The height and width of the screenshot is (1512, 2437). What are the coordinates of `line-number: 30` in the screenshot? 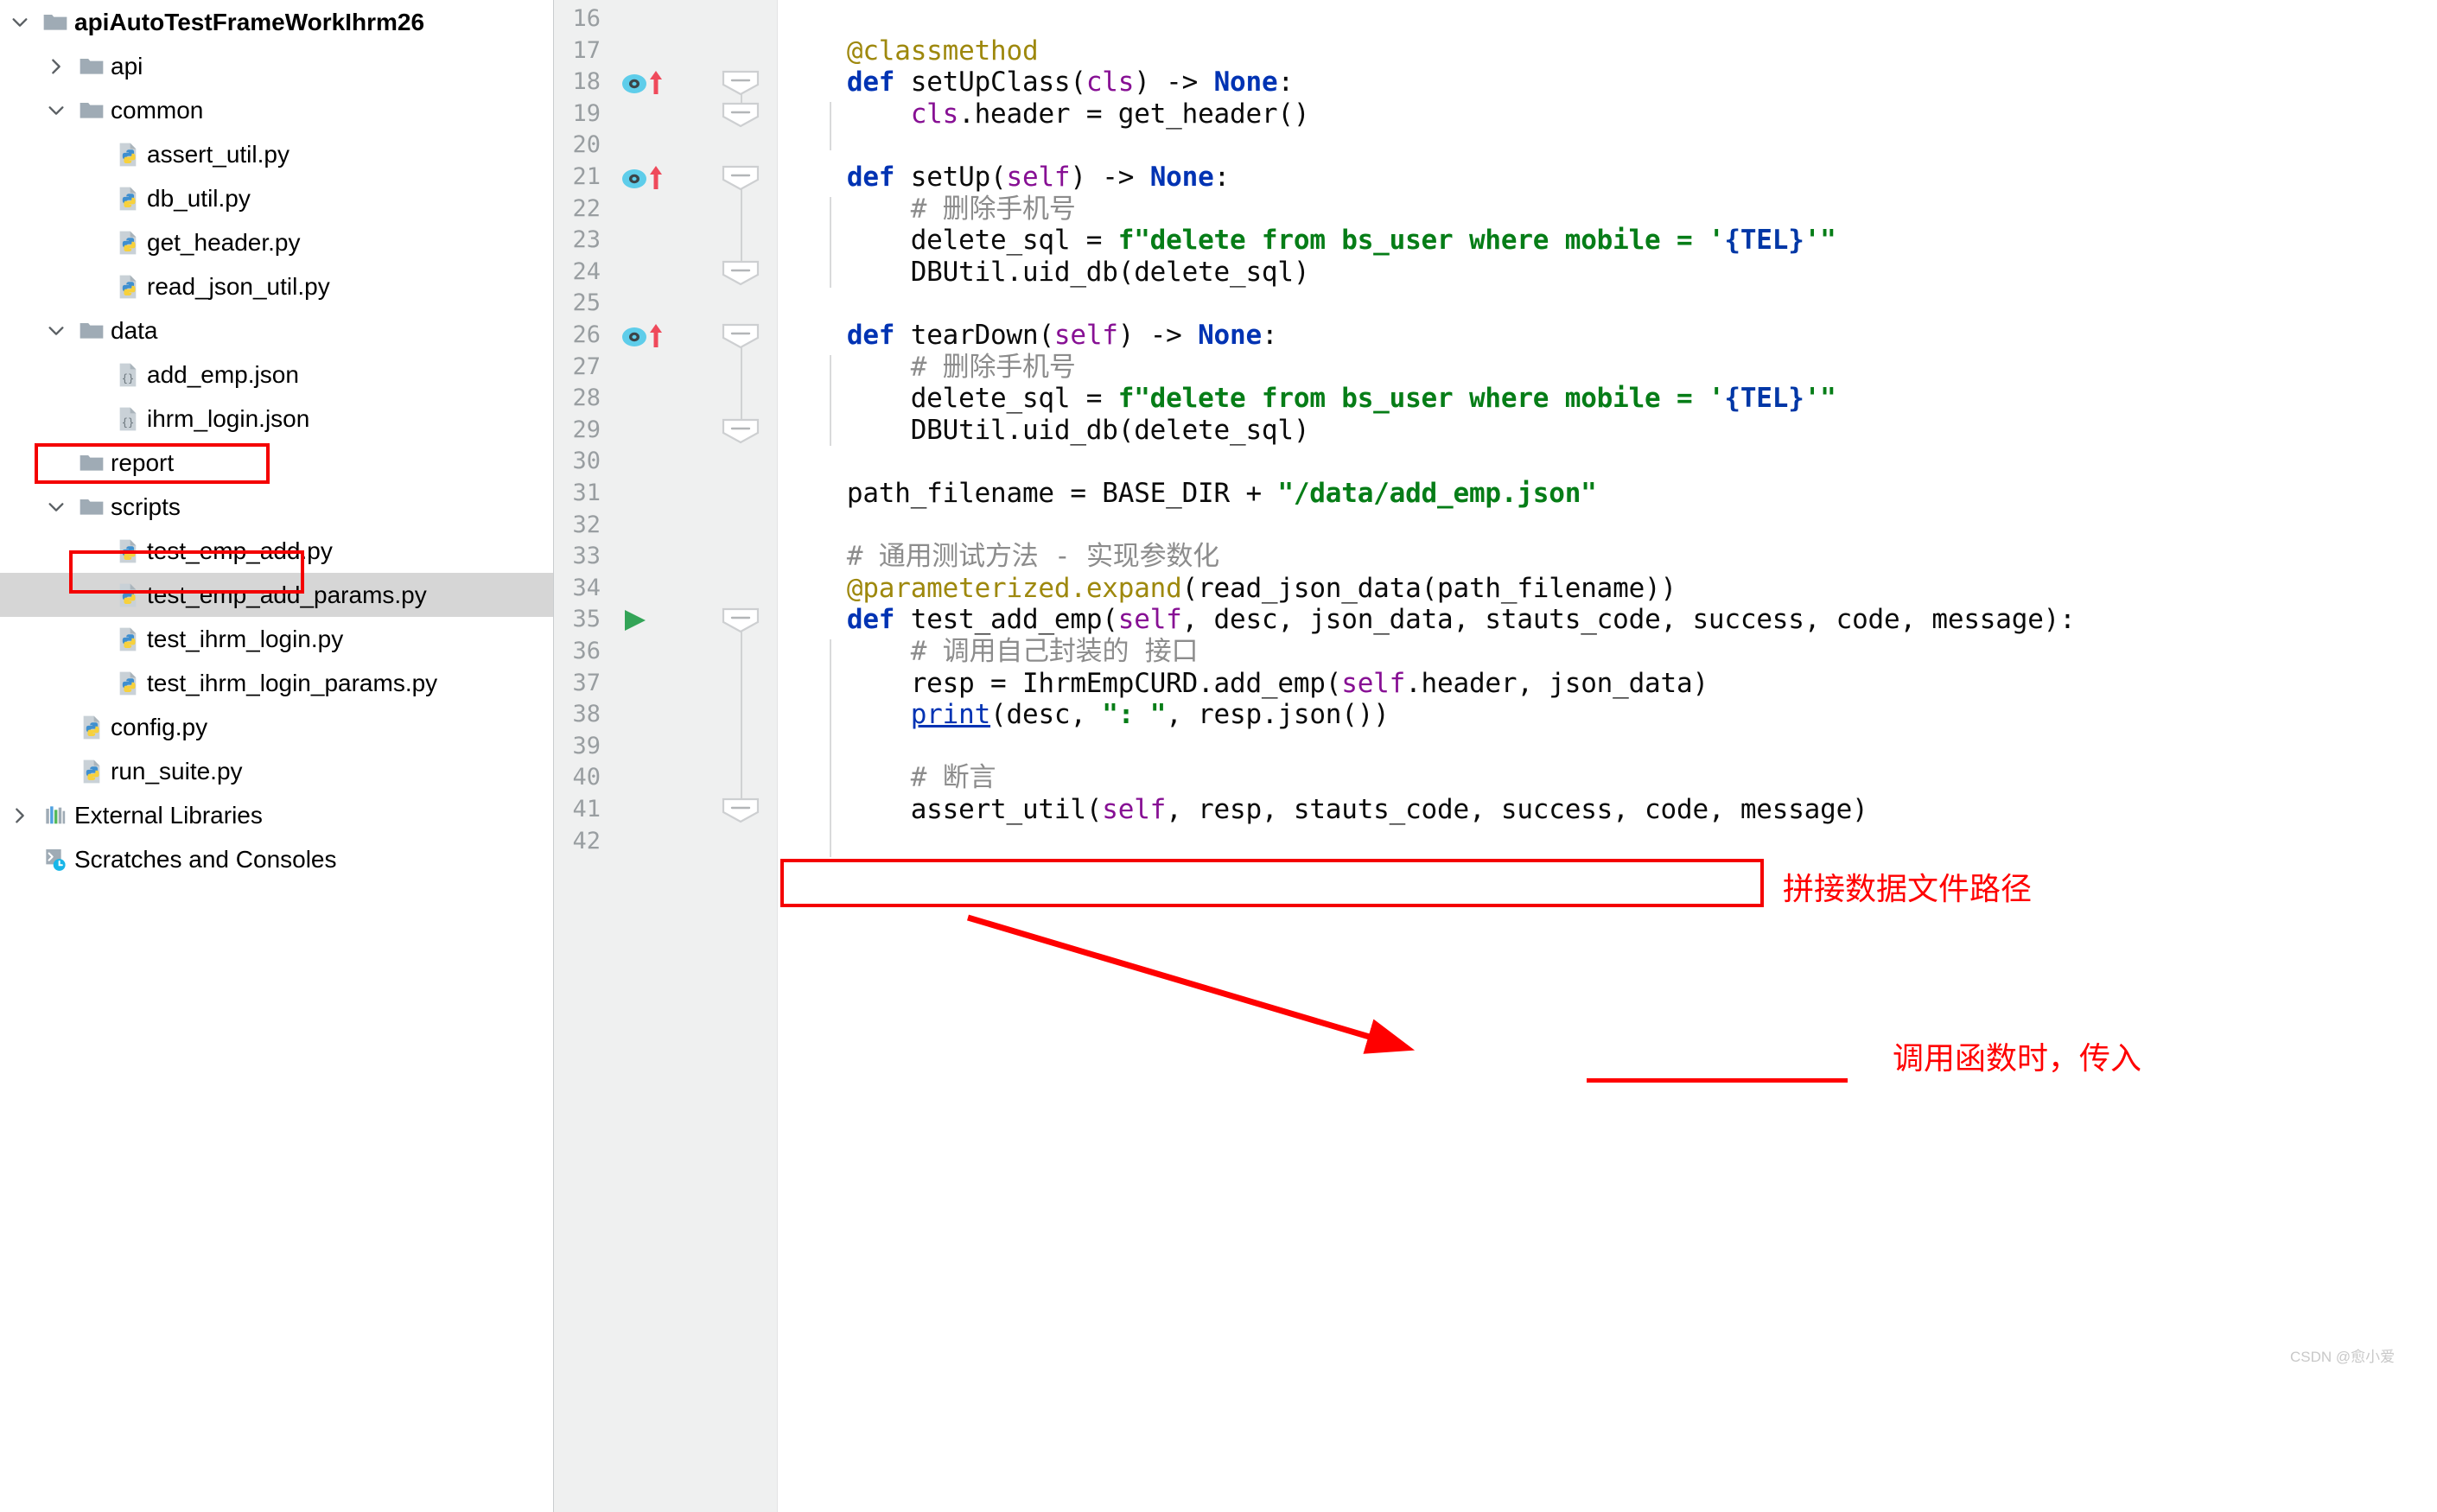 It's located at (586, 462).